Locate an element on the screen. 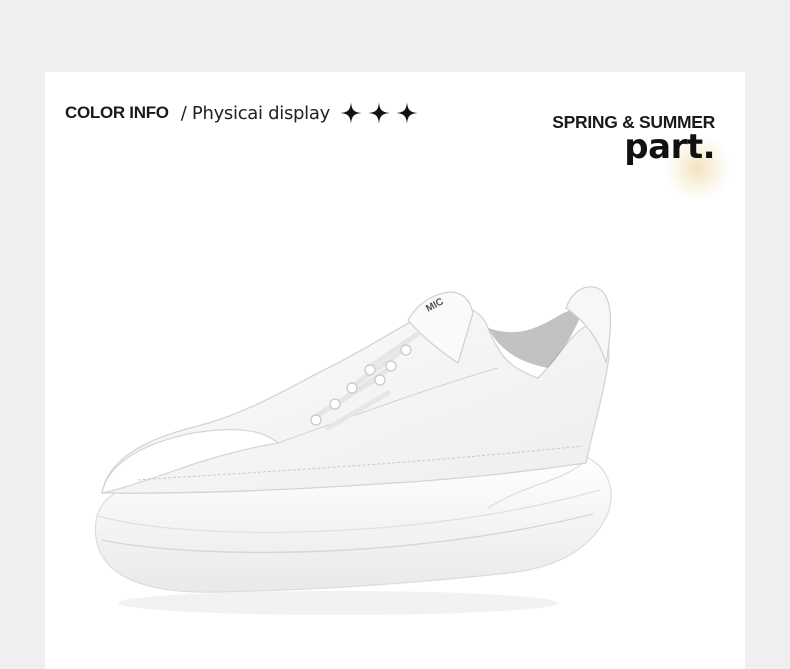  sparkle-group is located at coordinates (378, 113).